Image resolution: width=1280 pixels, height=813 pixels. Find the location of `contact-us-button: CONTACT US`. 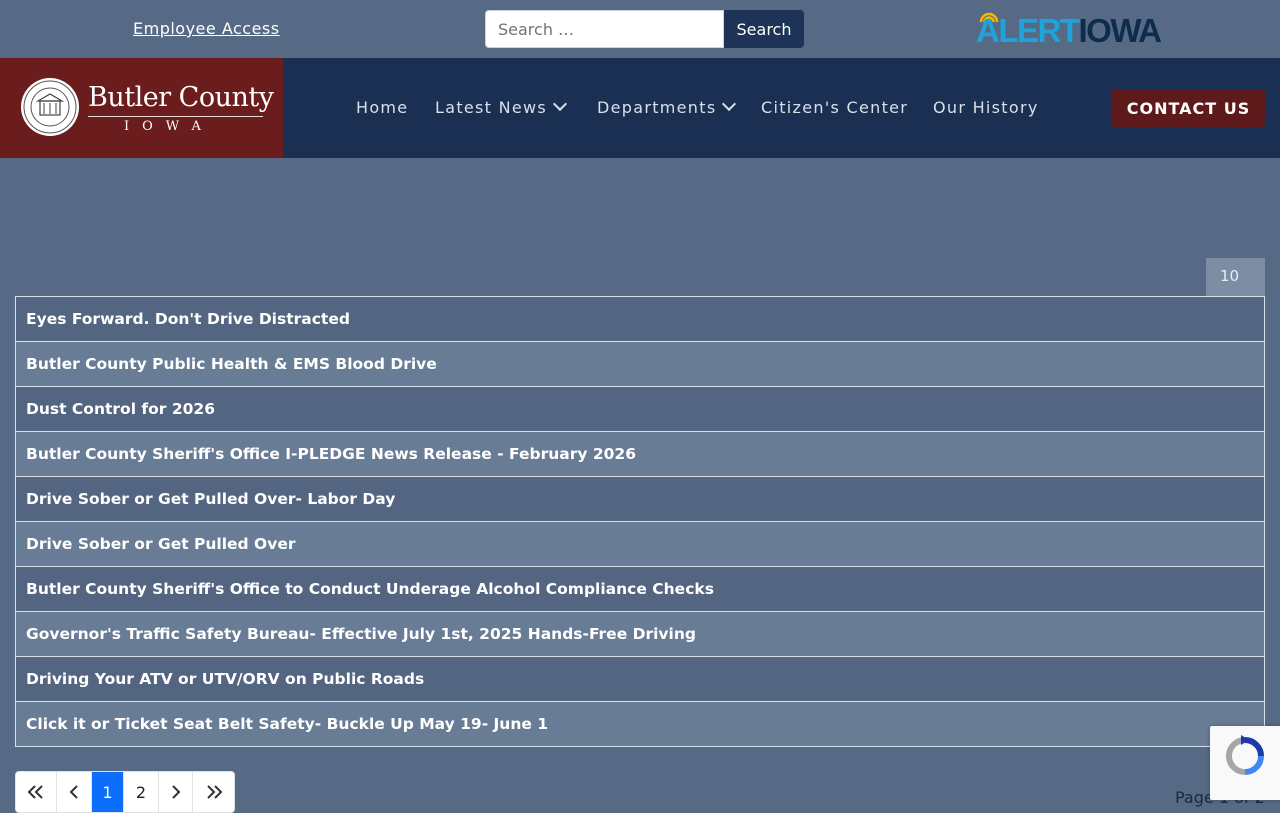

contact-us-button: CONTACT US is located at coordinates (1188, 108).